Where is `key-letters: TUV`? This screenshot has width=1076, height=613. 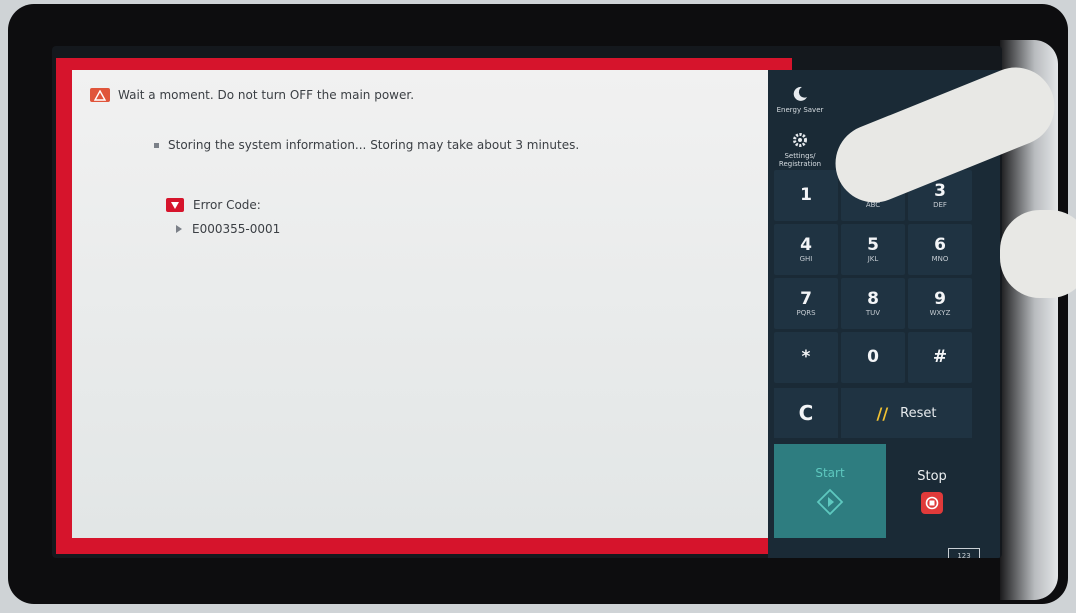 key-letters: TUV is located at coordinates (873, 313).